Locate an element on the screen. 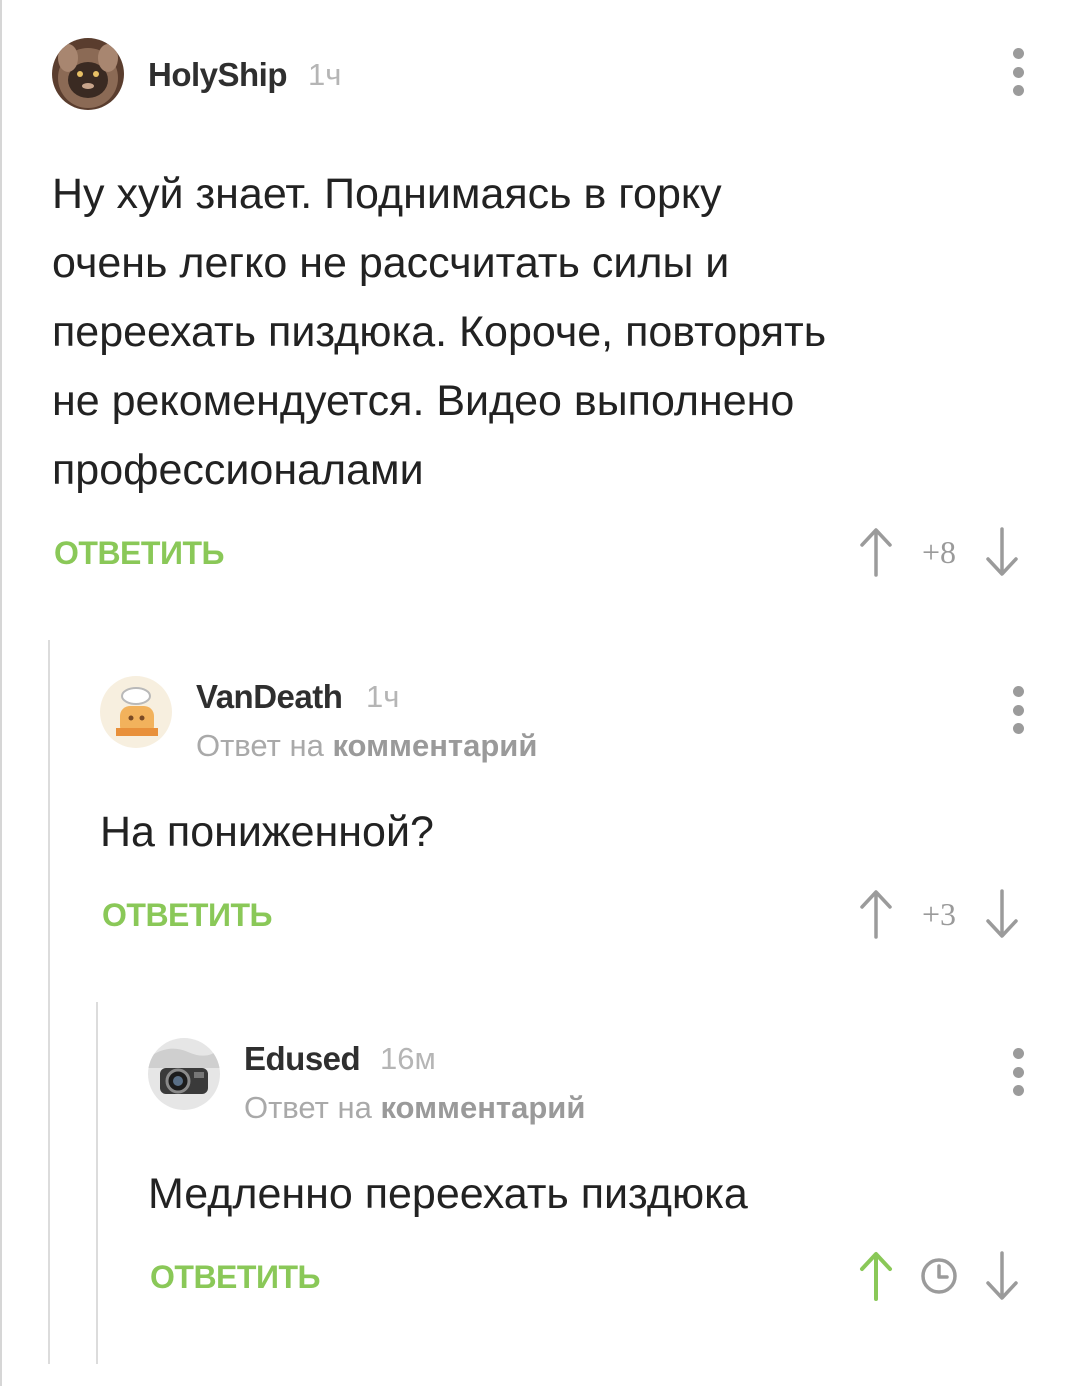 The width and height of the screenshot is (1080, 1386). username: Edused is located at coordinates (302, 1059).